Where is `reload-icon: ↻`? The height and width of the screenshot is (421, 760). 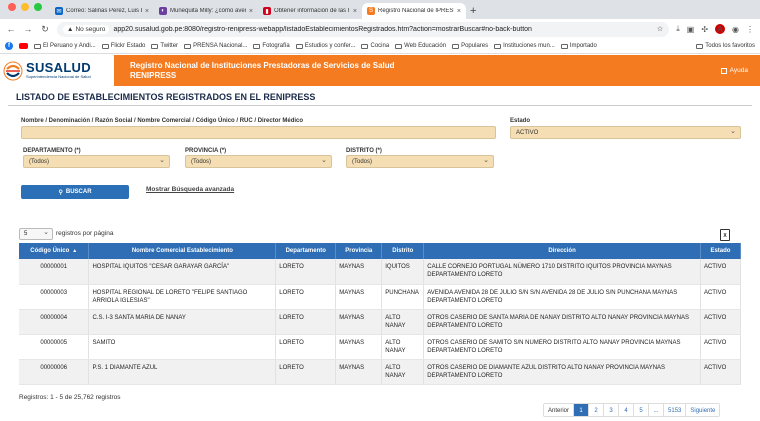
reload-icon: ↻ is located at coordinates (45, 29).